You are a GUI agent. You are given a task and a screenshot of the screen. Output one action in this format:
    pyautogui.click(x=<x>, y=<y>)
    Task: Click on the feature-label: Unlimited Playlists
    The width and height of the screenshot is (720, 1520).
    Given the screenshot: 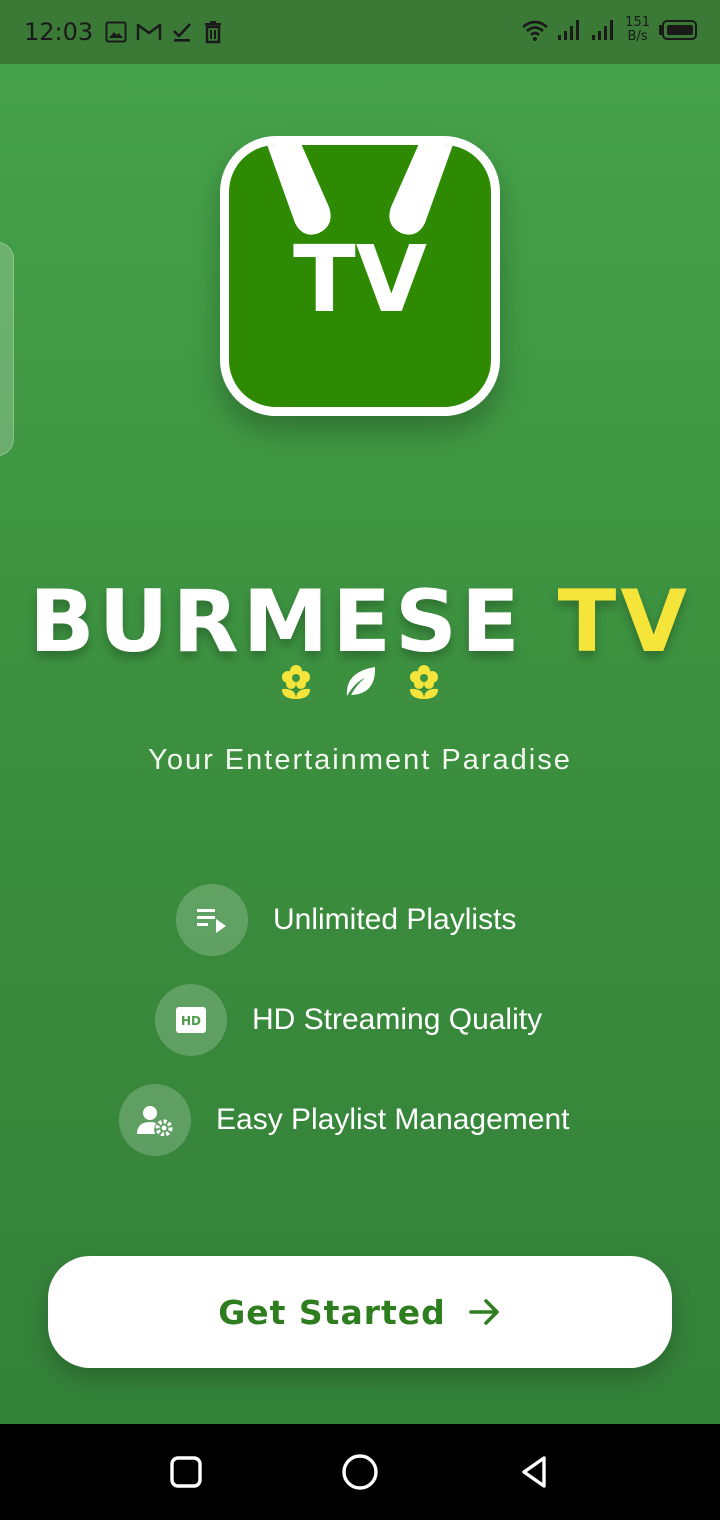 What is the action you would take?
    pyautogui.click(x=395, y=919)
    